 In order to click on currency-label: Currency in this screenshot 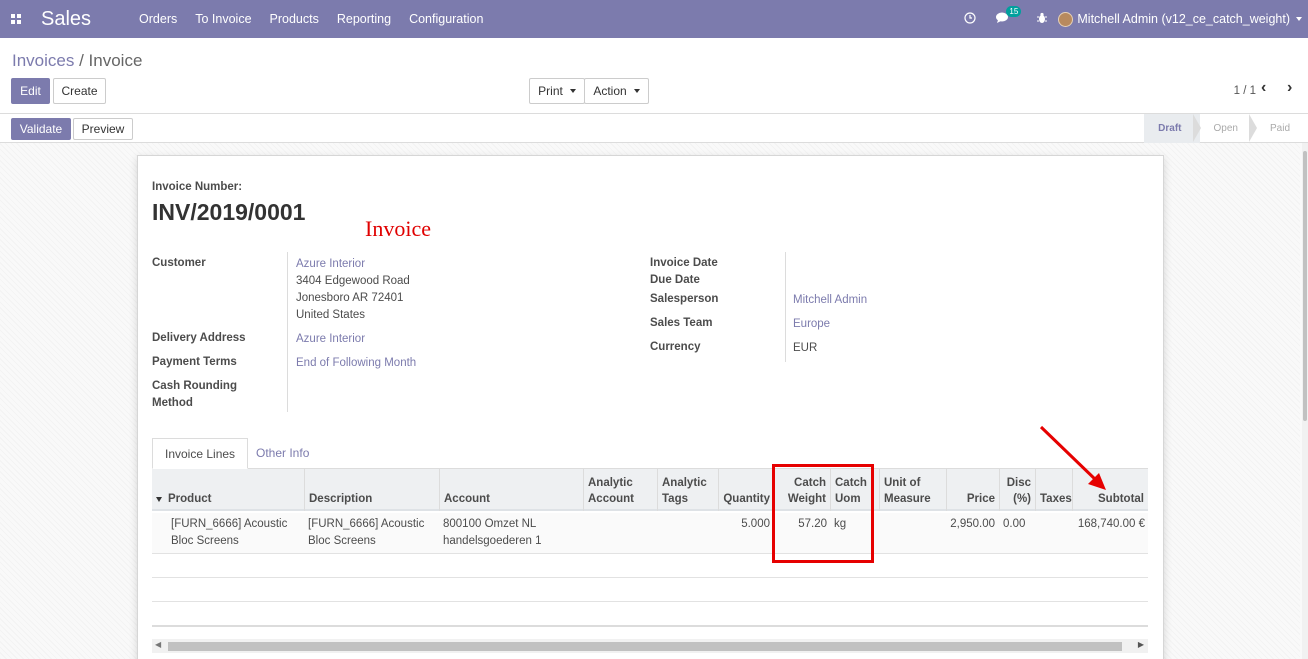, I will do `click(675, 347)`.